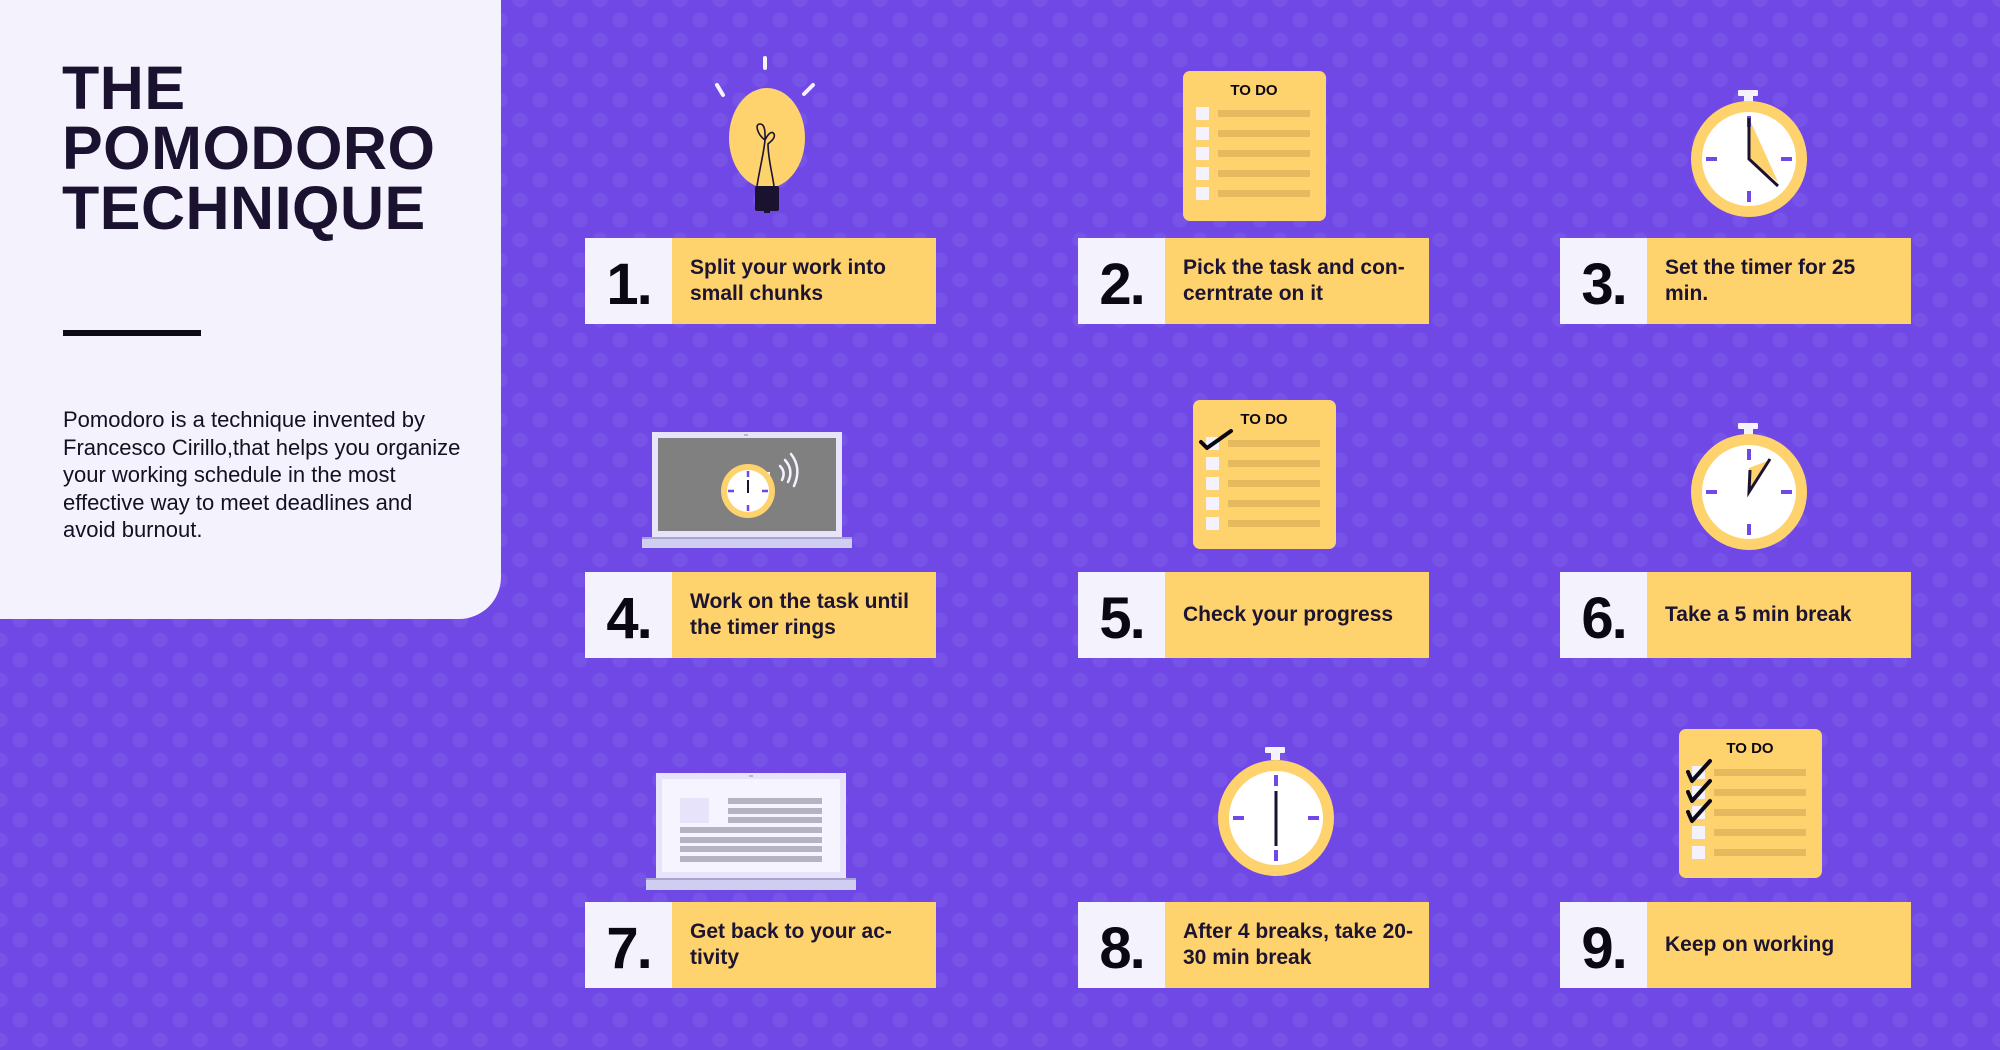 This screenshot has height=1050, width=2000. I want to click on step-card: 6. Take a 5 min break, so click(1735, 615).